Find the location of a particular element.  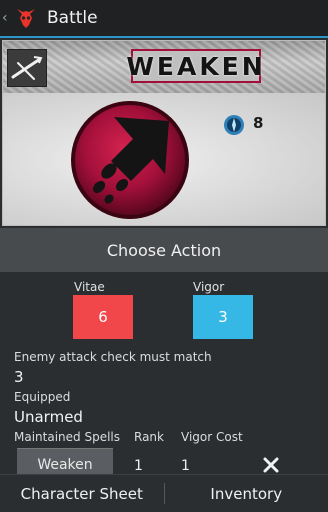

equipped-value: Unarmed is located at coordinates (48, 417).